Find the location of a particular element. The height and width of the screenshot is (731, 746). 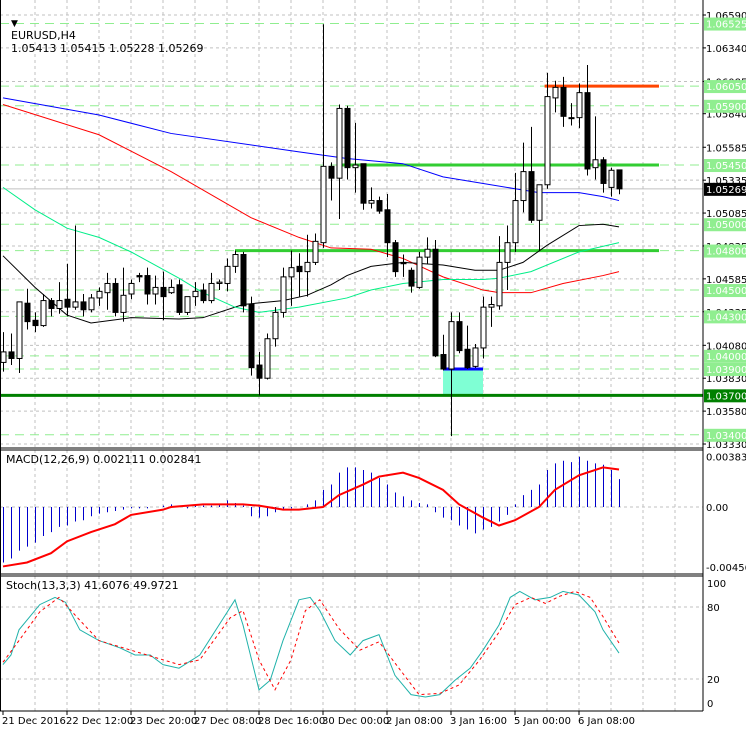

level-label: 1.05000 is located at coordinates (726, 225).